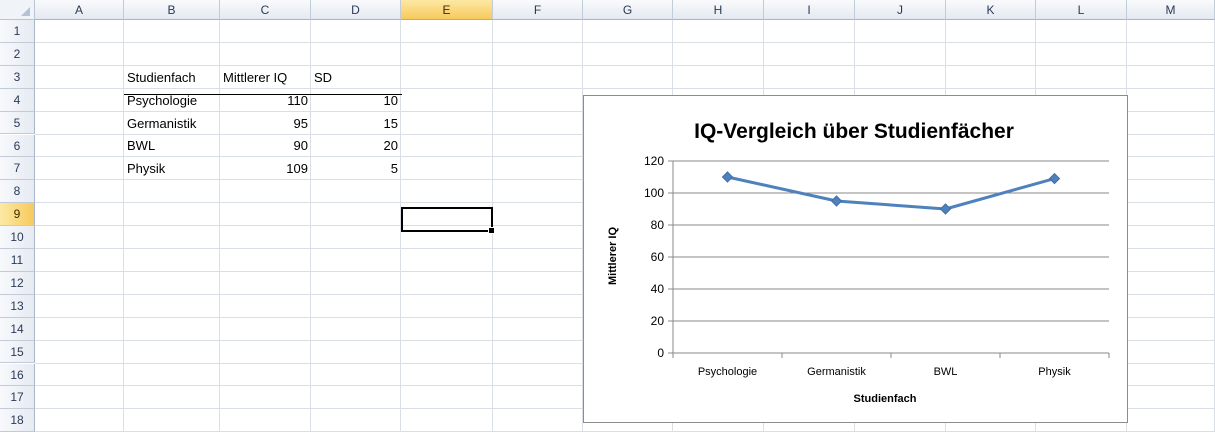 The image size is (1215, 432). What do you see at coordinates (625, 42) in the screenshot?
I see `grid-row-line` at bounding box center [625, 42].